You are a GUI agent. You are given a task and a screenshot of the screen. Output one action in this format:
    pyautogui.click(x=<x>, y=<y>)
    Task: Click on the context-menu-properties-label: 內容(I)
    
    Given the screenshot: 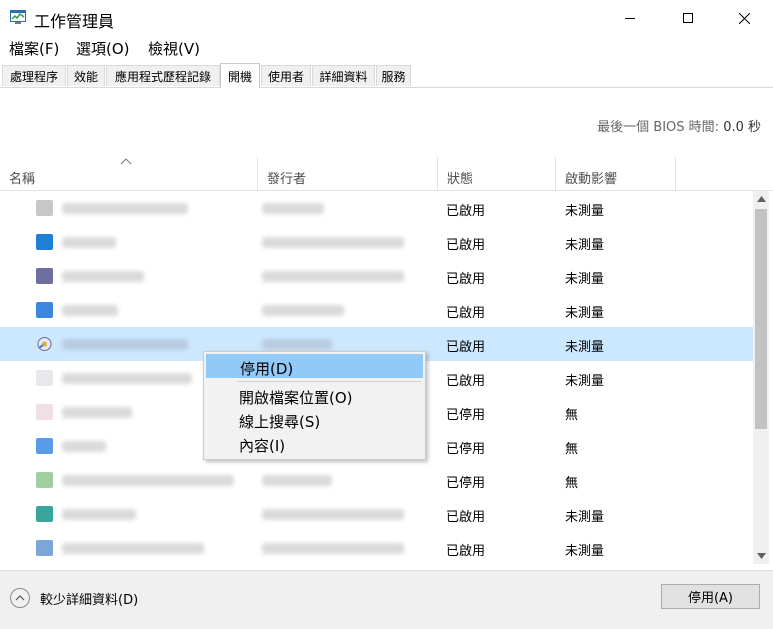 What is the action you would take?
    pyautogui.click(x=262, y=446)
    